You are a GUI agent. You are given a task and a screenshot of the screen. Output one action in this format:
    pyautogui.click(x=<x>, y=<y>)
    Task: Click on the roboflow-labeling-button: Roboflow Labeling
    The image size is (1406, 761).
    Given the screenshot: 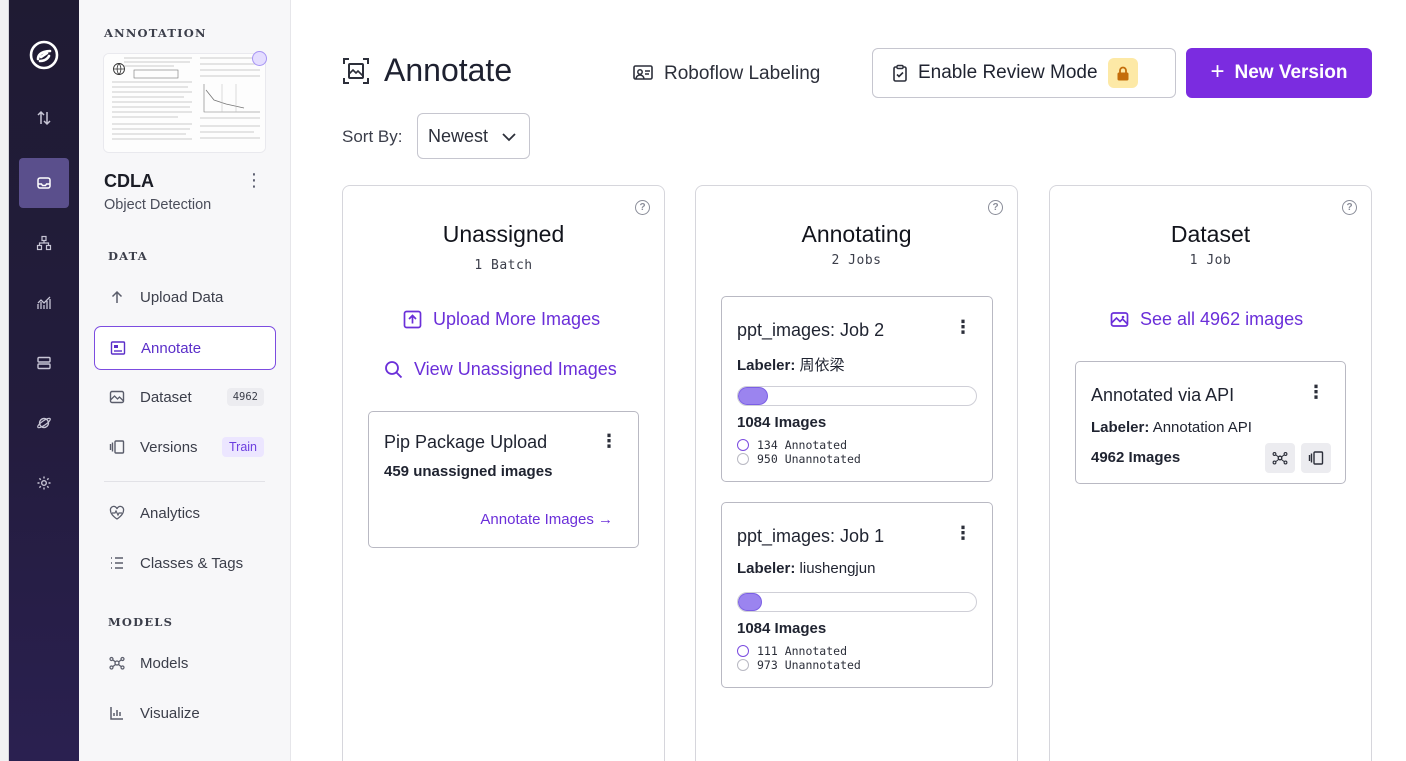 What is the action you would take?
    pyautogui.click(x=726, y=74)
    